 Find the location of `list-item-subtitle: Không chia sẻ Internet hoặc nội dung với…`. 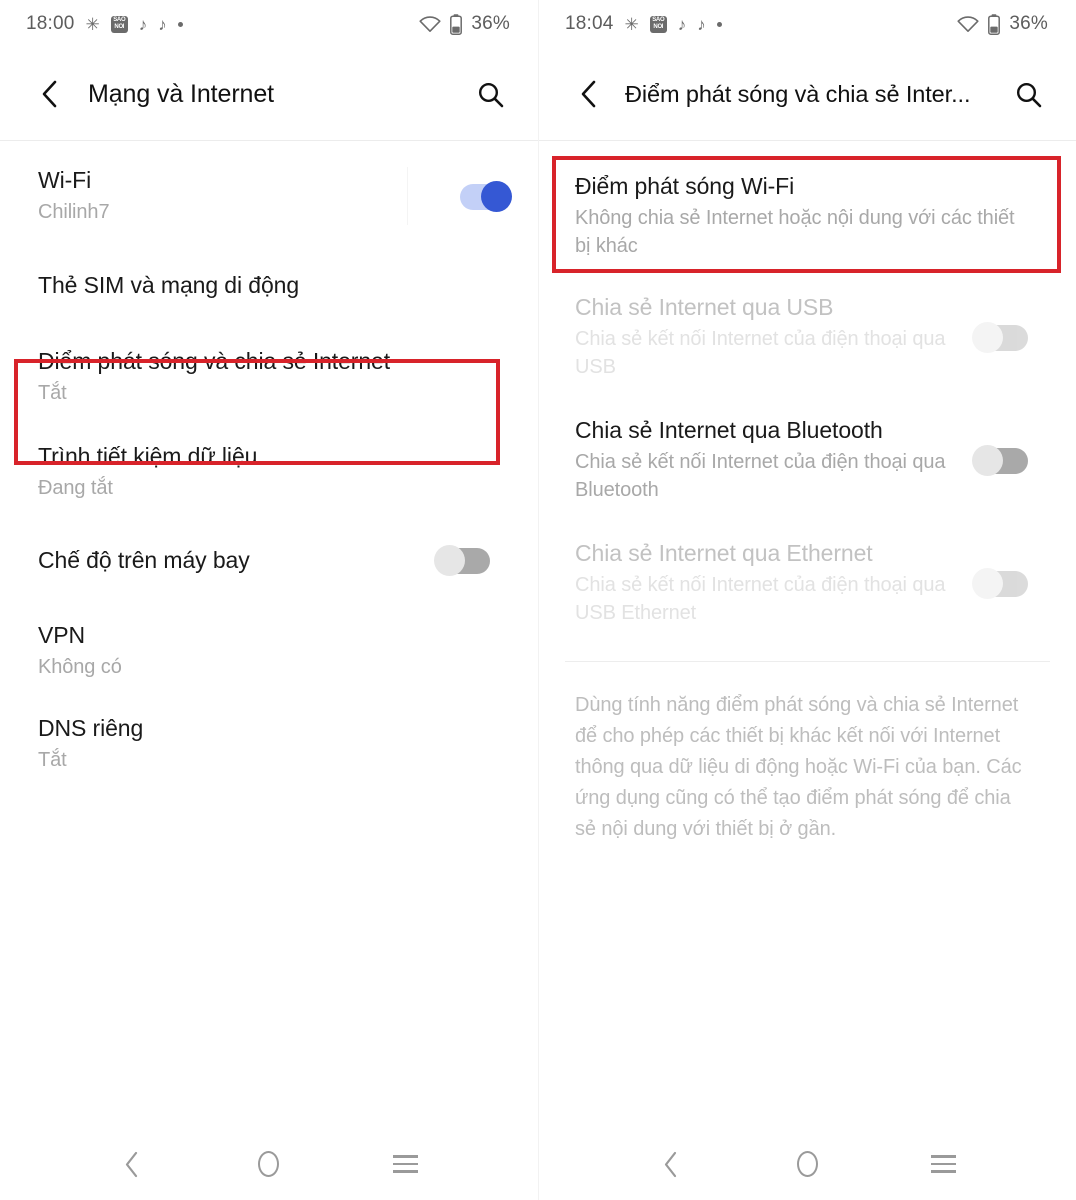

list-item-subtitle: Không chia sẻ Internet hoặc nội dung với… is located at coordinates (795, 232).